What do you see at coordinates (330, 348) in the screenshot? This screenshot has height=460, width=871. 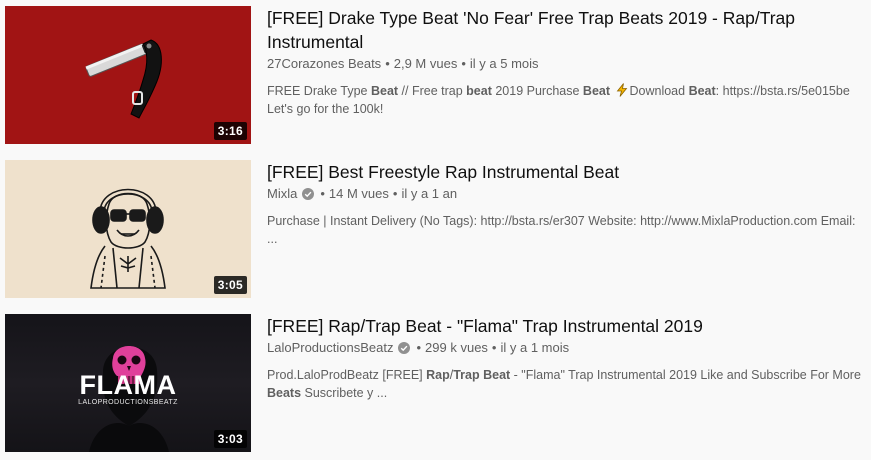 I see `channel-name: LaloProductionsBeatz` at bounding box center [330, 348].